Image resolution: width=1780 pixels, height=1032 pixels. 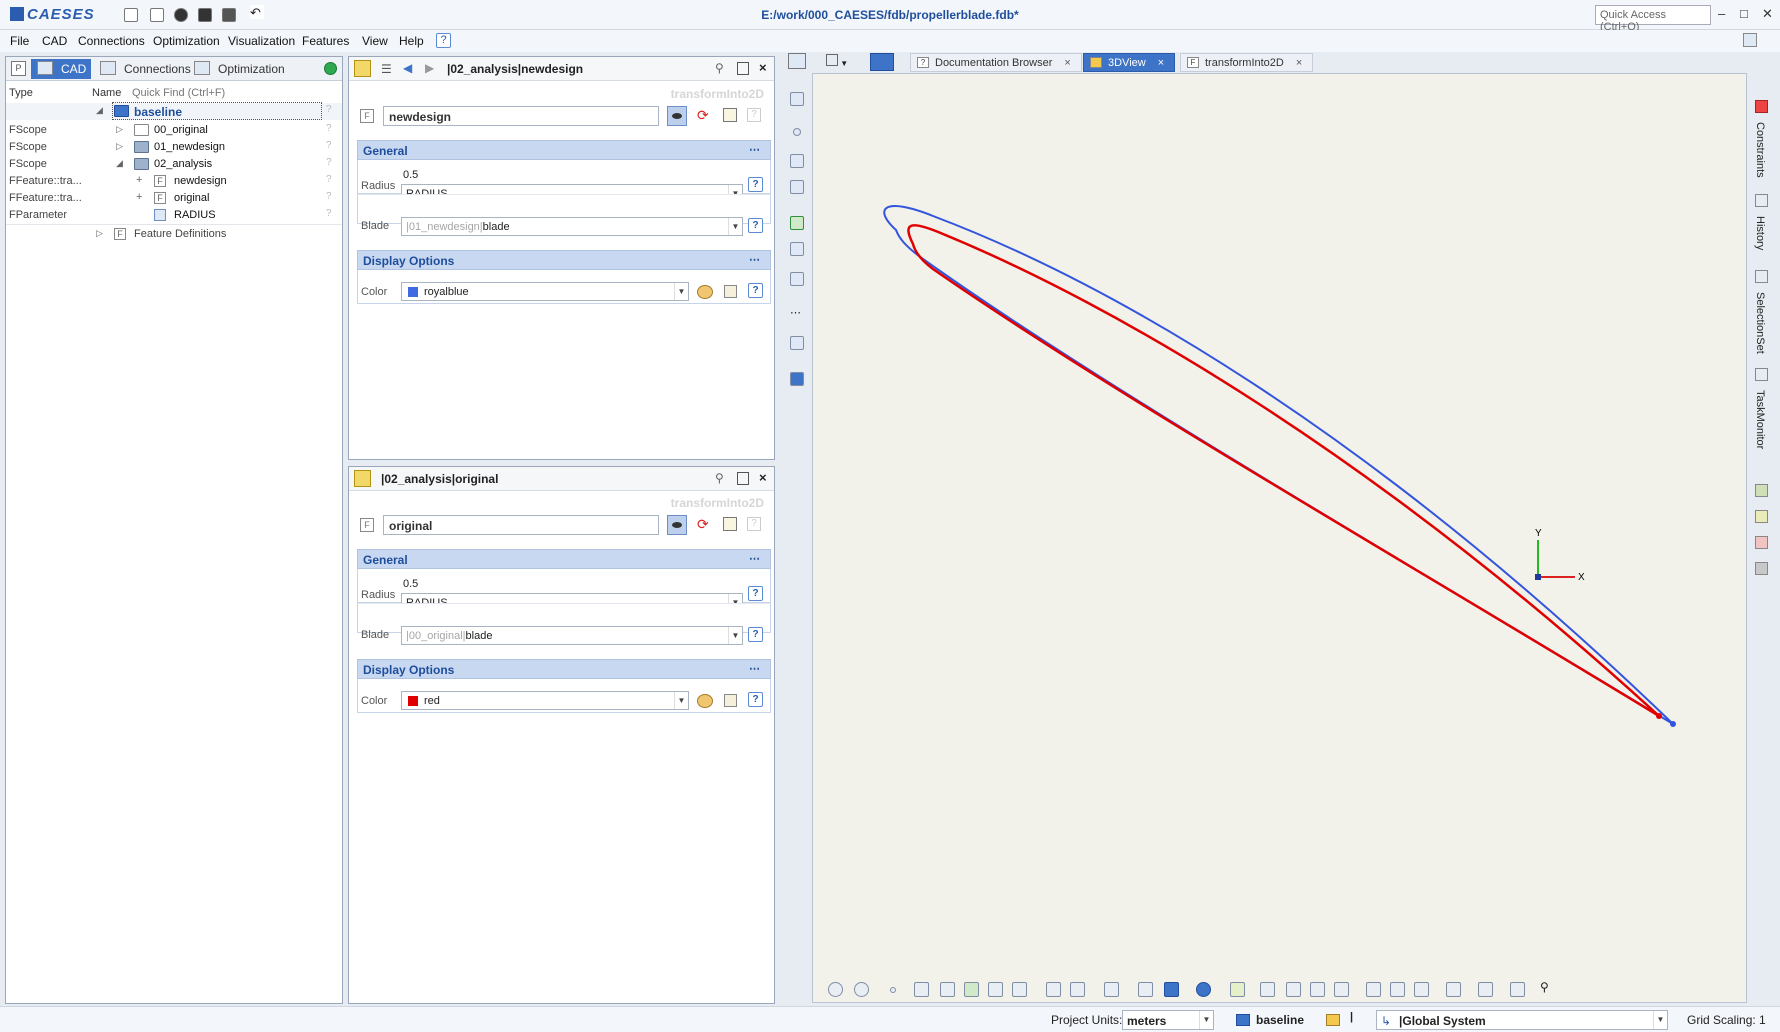 I want to click on tab-3dview: 3DView ×, so click(x=1129, y=62).